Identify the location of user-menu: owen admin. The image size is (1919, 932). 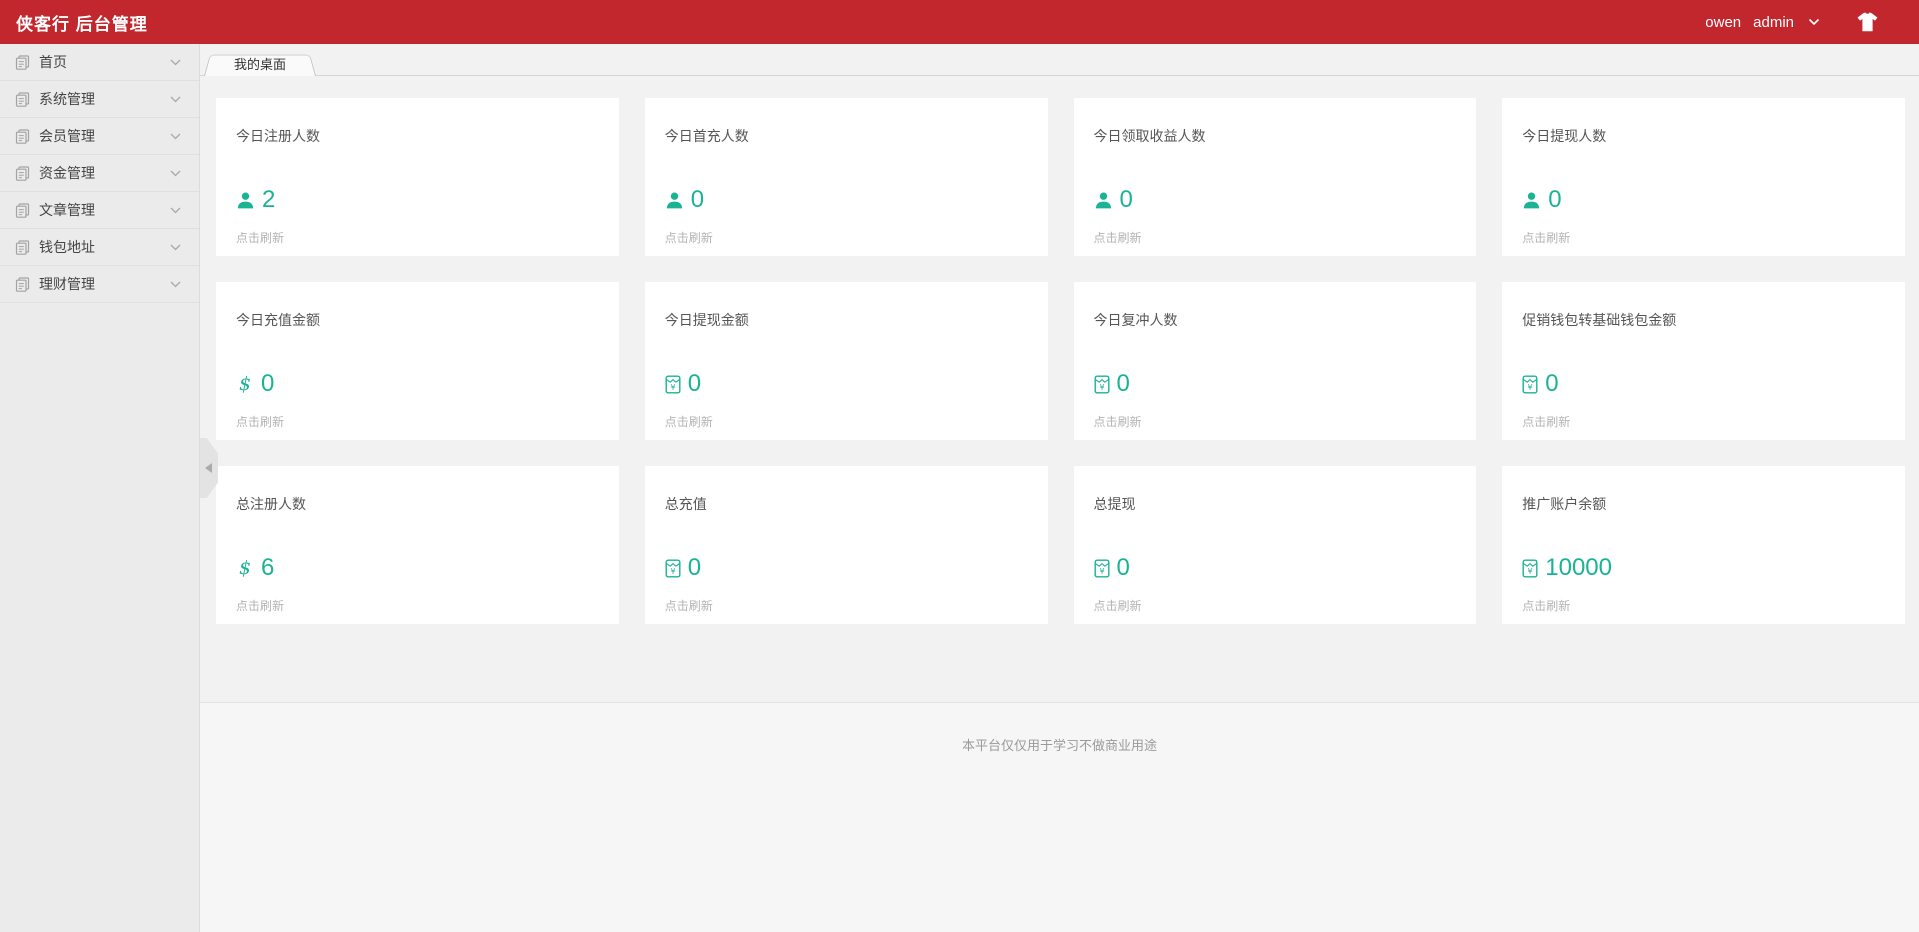
(1762, 22).